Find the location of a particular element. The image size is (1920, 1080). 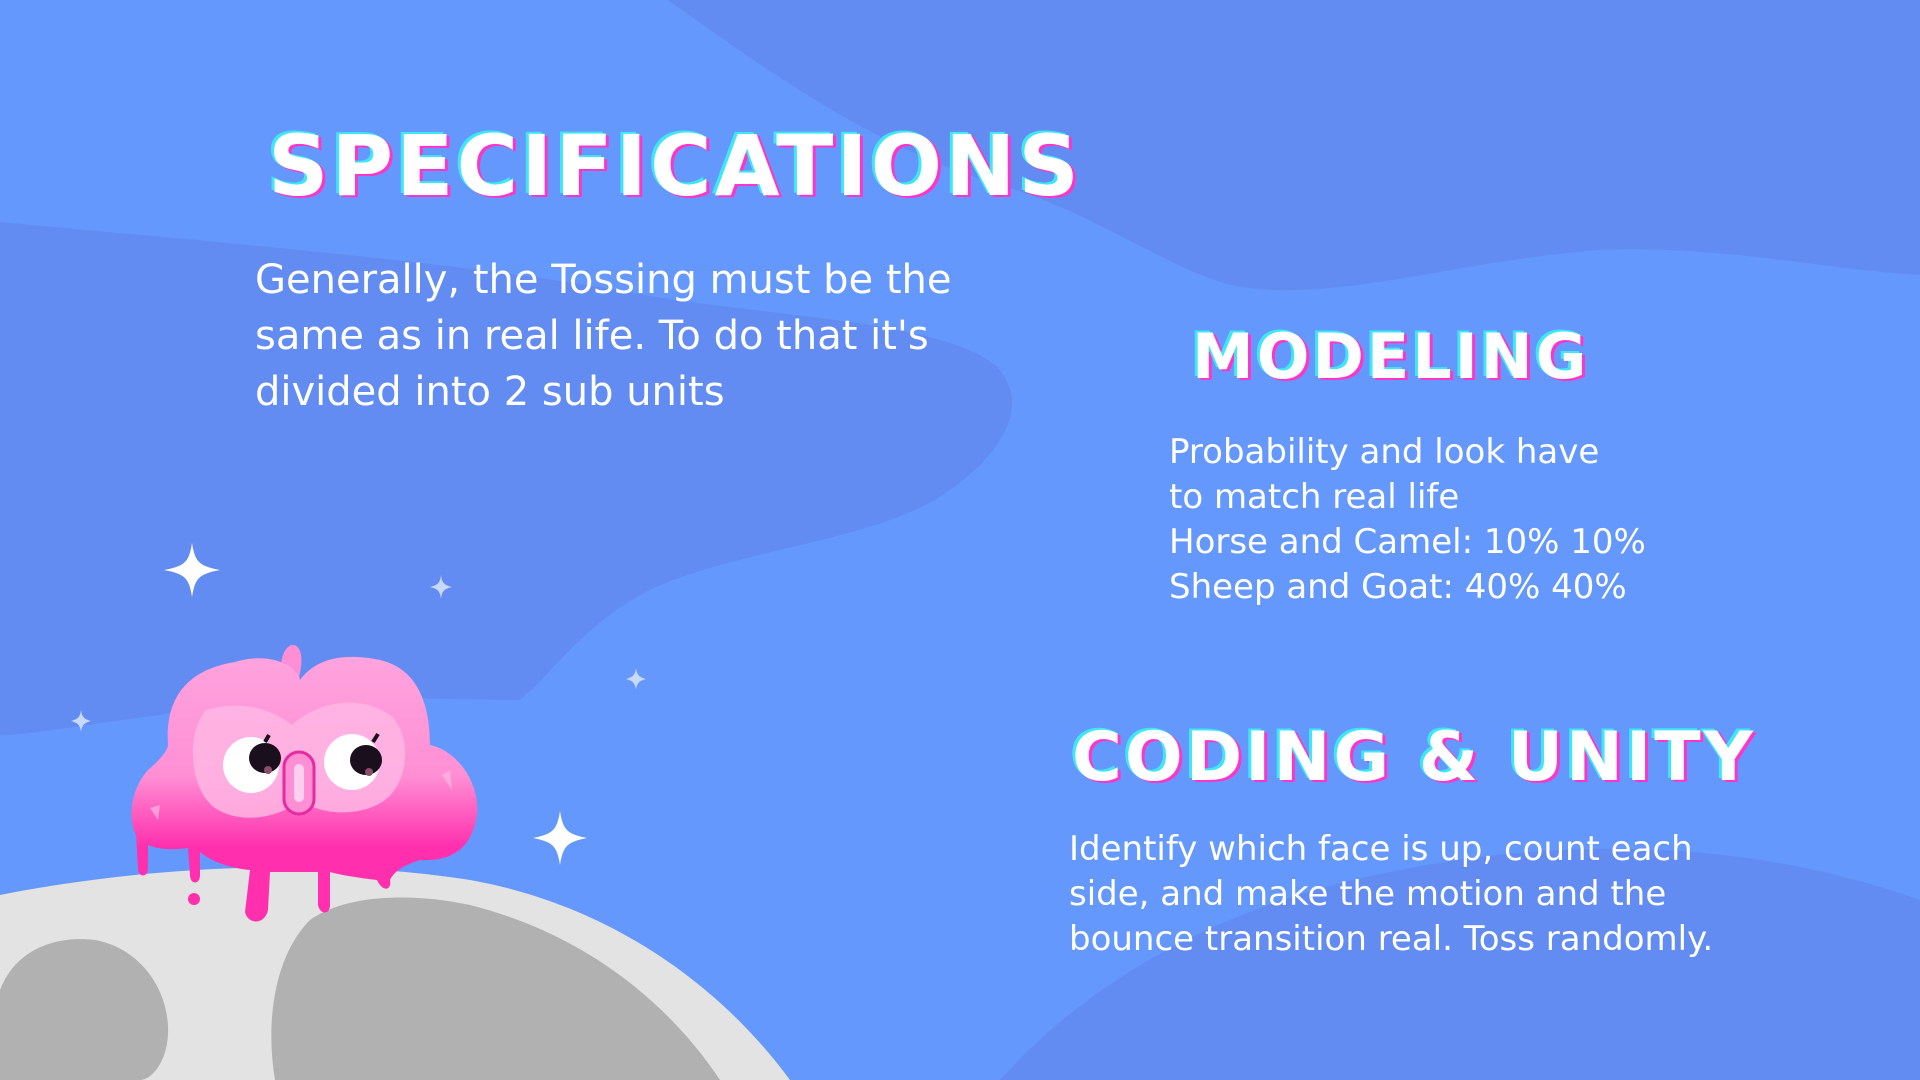

intro-line: Generally, the Tossing must be the is located at coordinates (603, 280).